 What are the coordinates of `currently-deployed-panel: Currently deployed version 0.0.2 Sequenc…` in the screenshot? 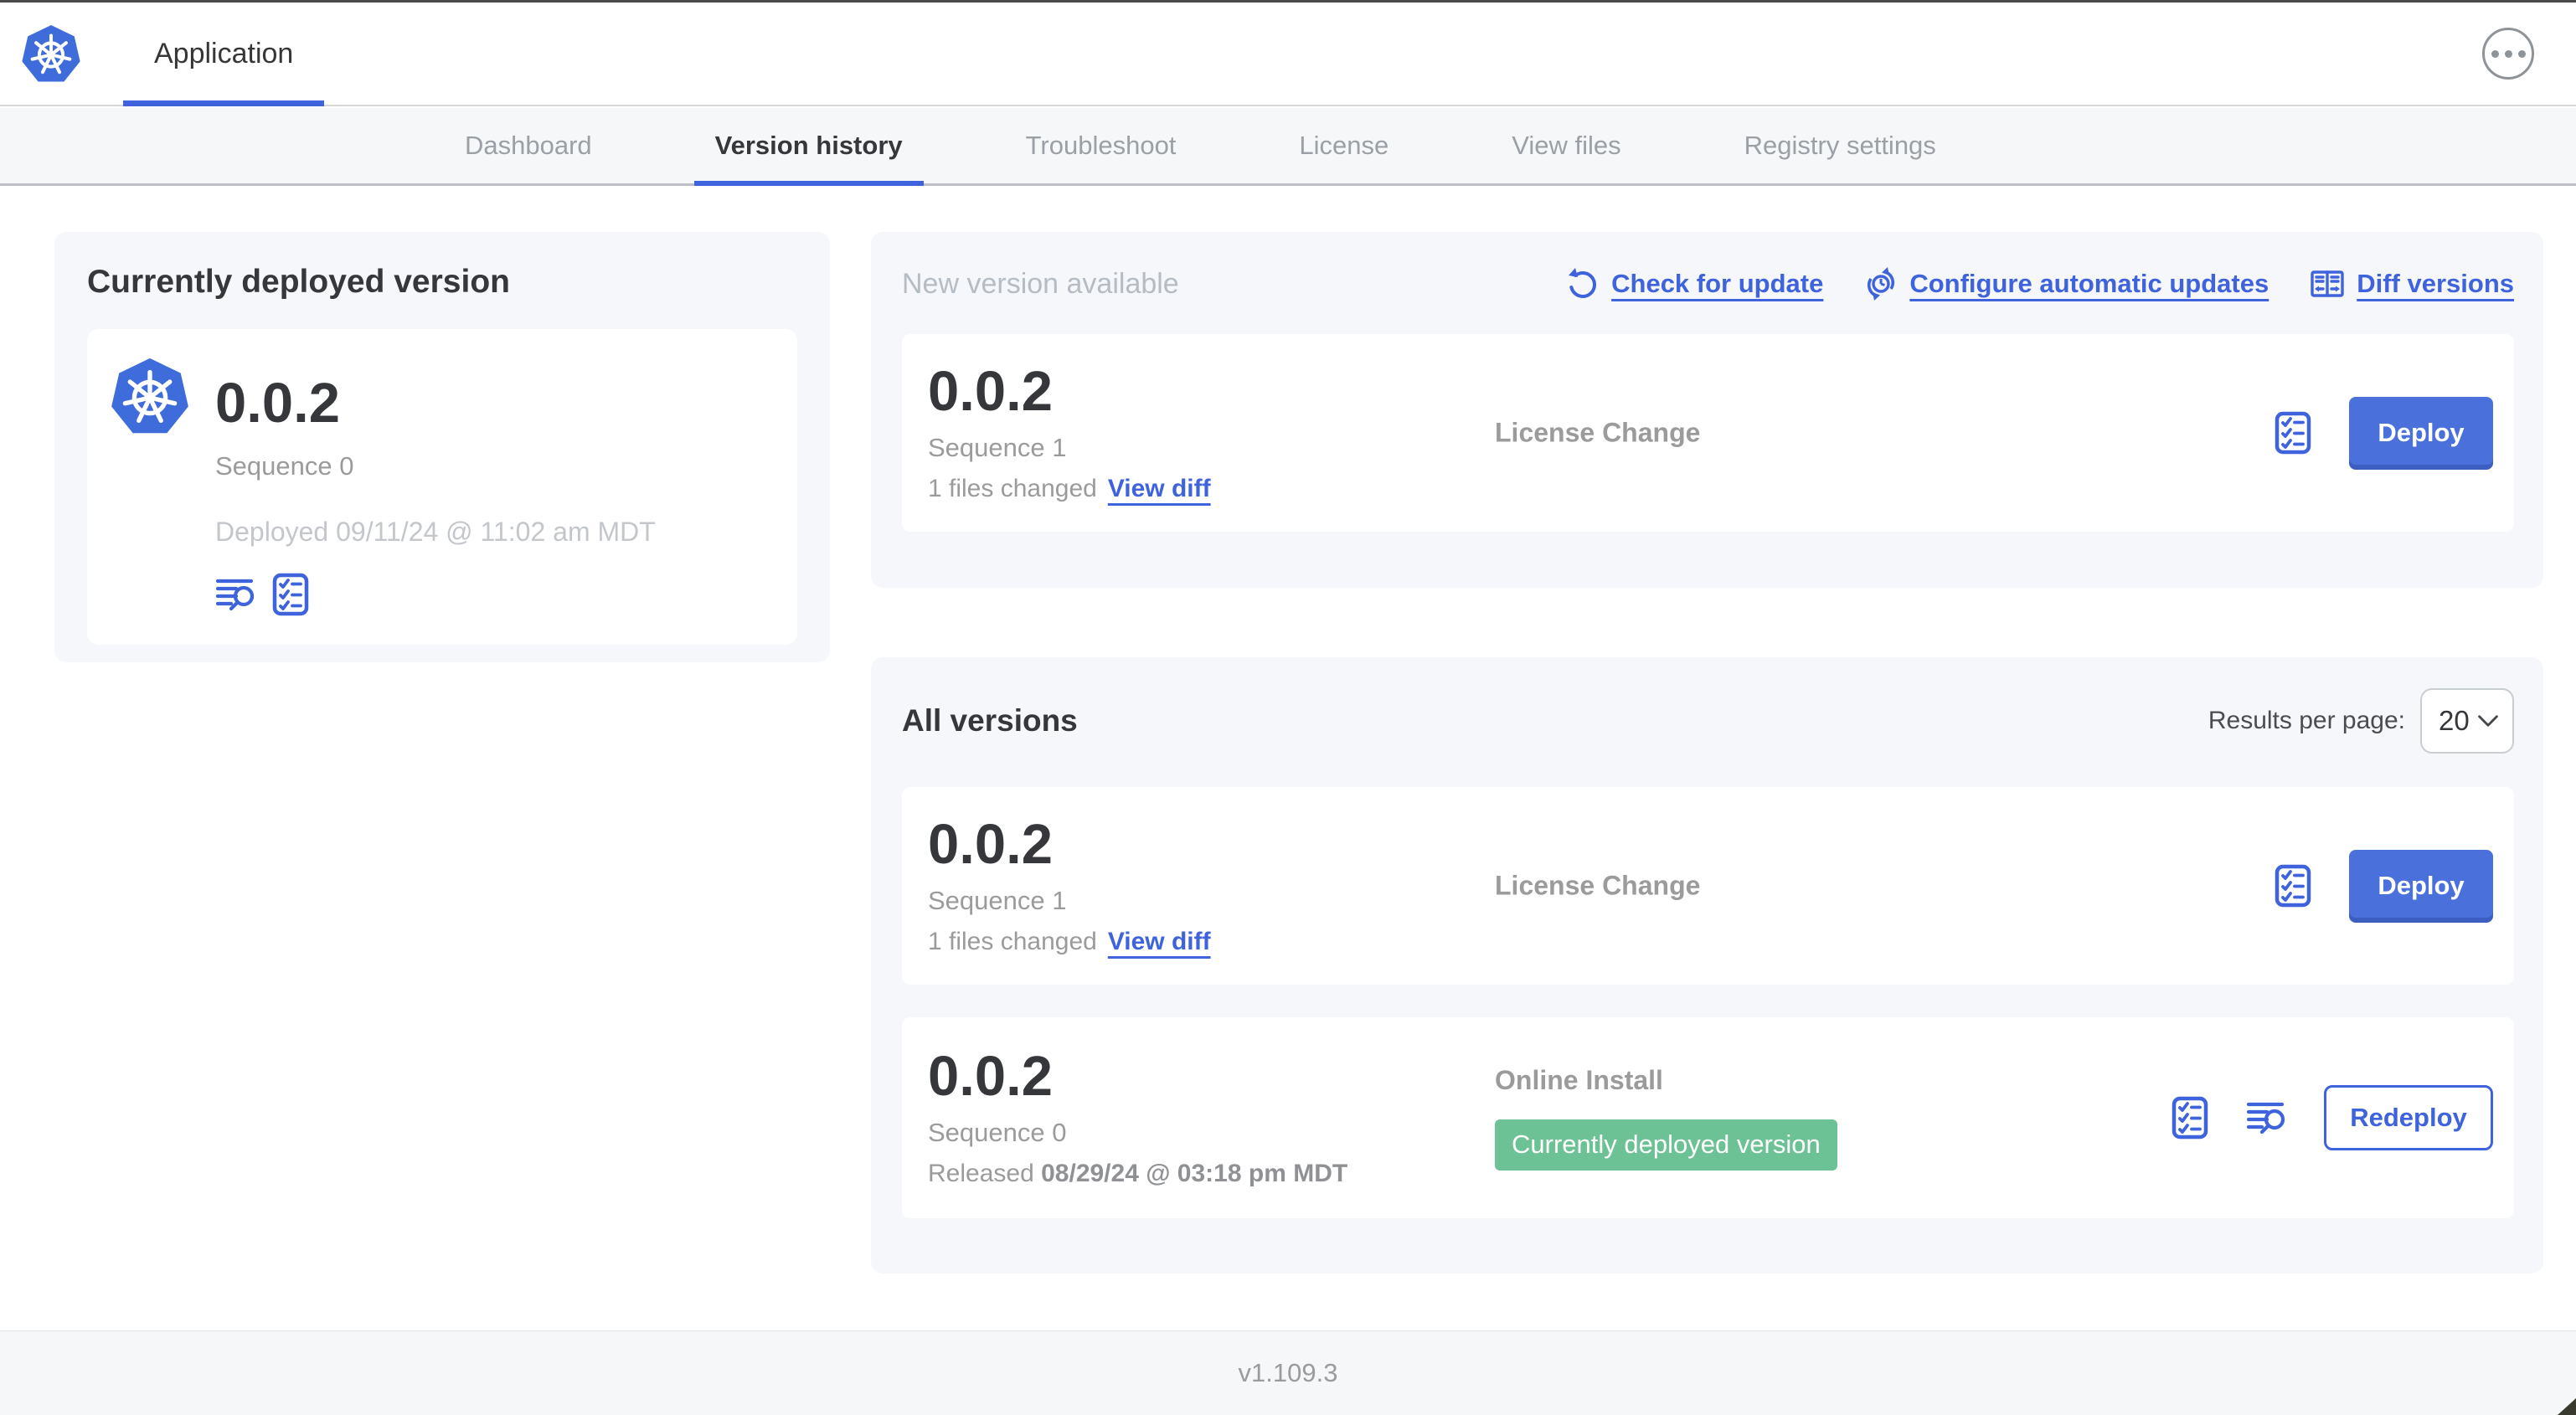 It's located at (442, 447).